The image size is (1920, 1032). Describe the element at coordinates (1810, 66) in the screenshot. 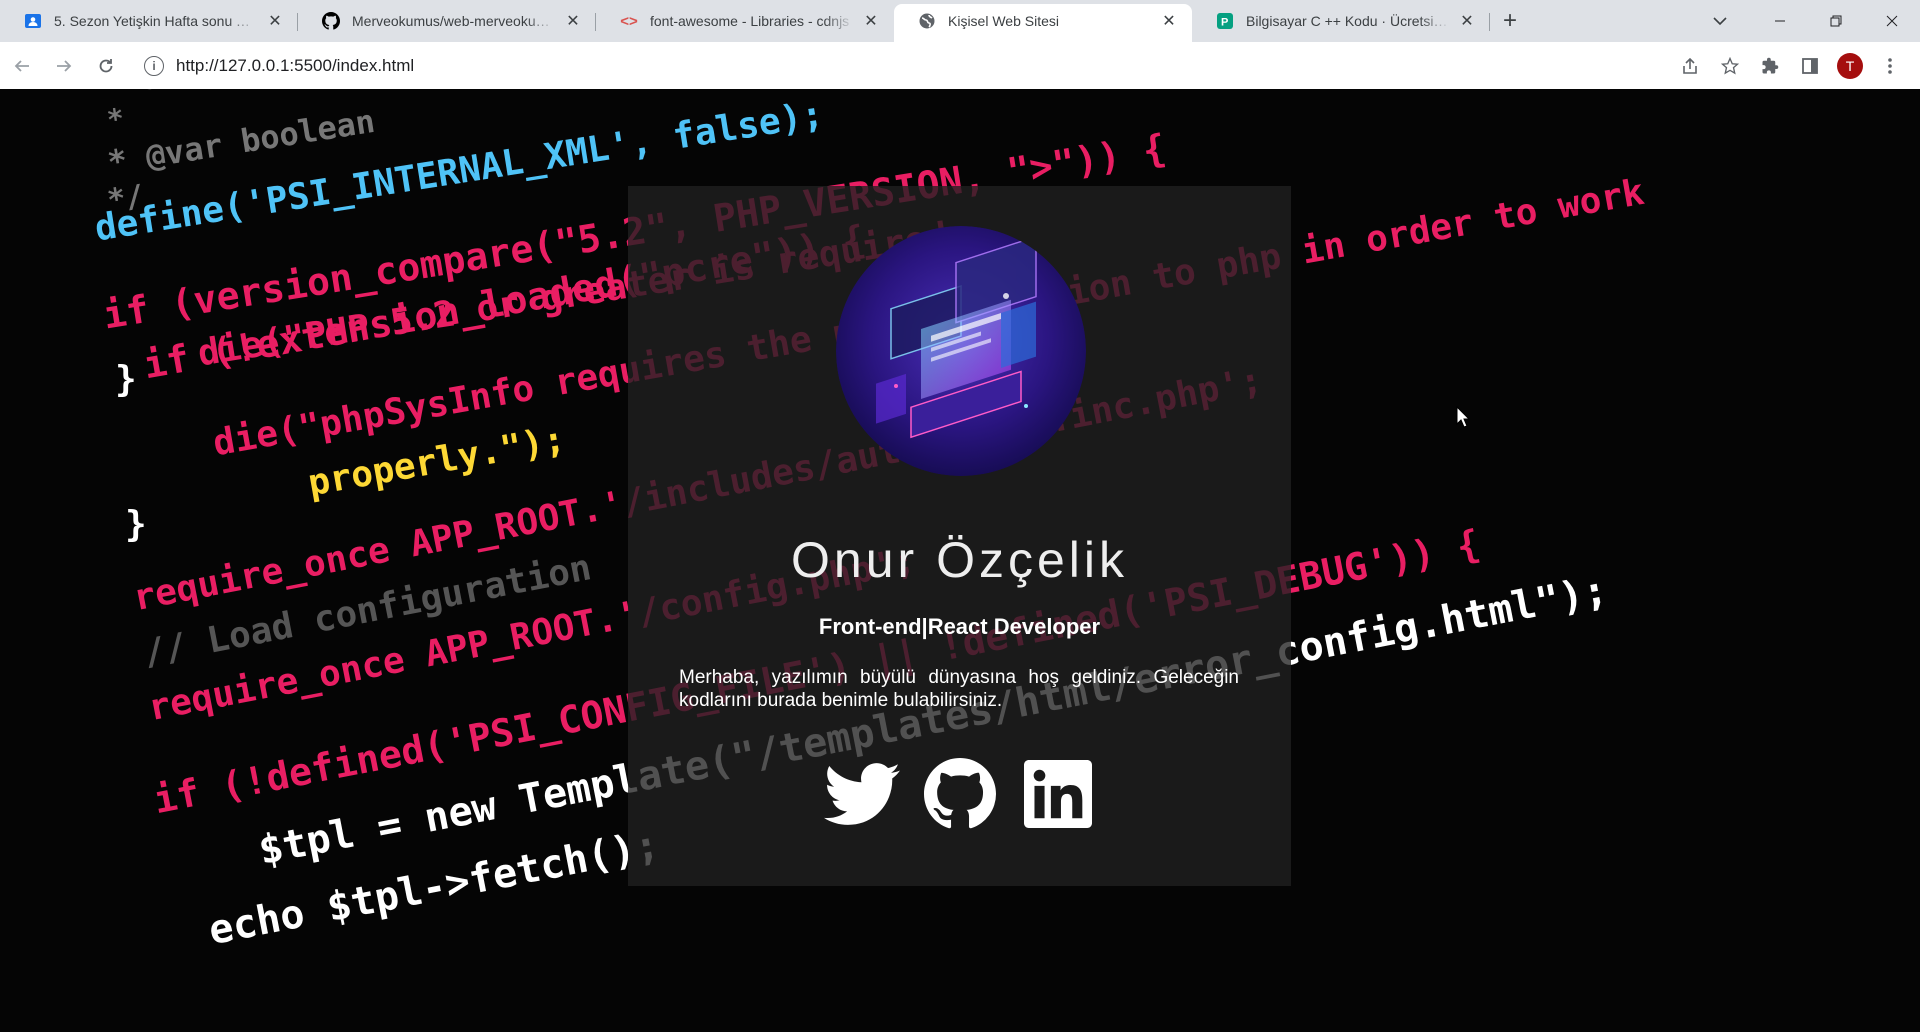

I see `side-panel-icon` at that location.